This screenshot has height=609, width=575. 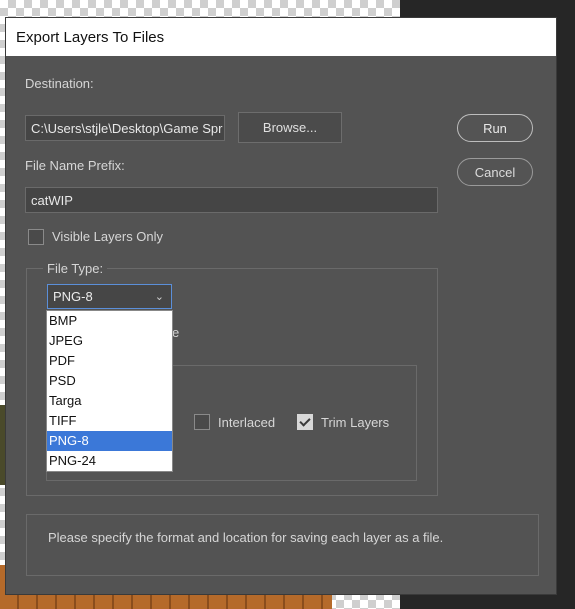 What do you see at coordinates (246, 422) in the screenshot?
I see `interlaced-label: Interlaced` at bounding box center [246, 422].